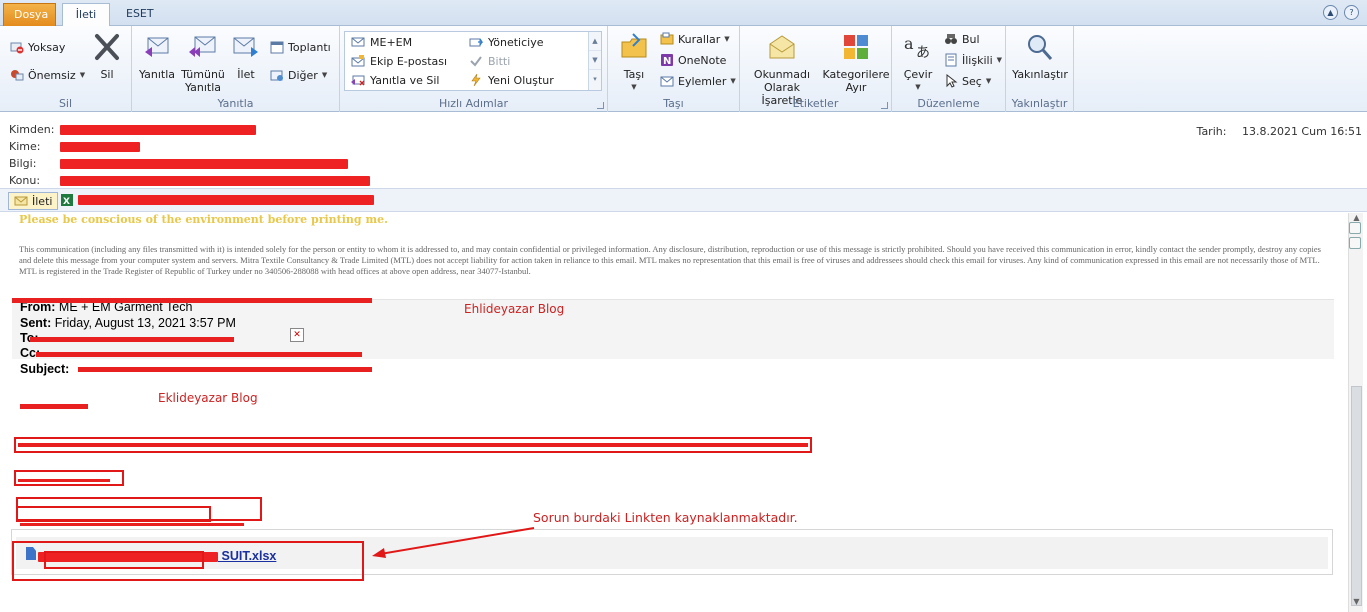 The width and height of the screenshot is (1367, 612). I want to click on translate-label: Çevir, so click(918, 74).